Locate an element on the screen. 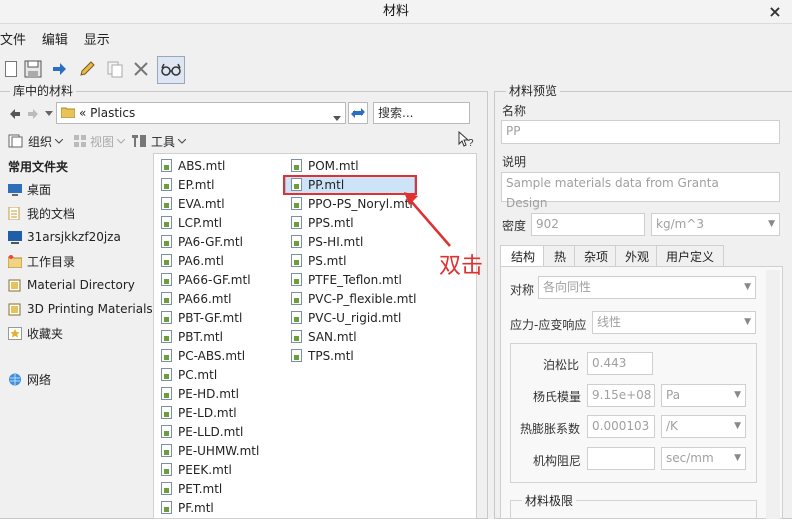 This screenshot has height=519, width=792. save-icon is located at coordinates (33, 69).